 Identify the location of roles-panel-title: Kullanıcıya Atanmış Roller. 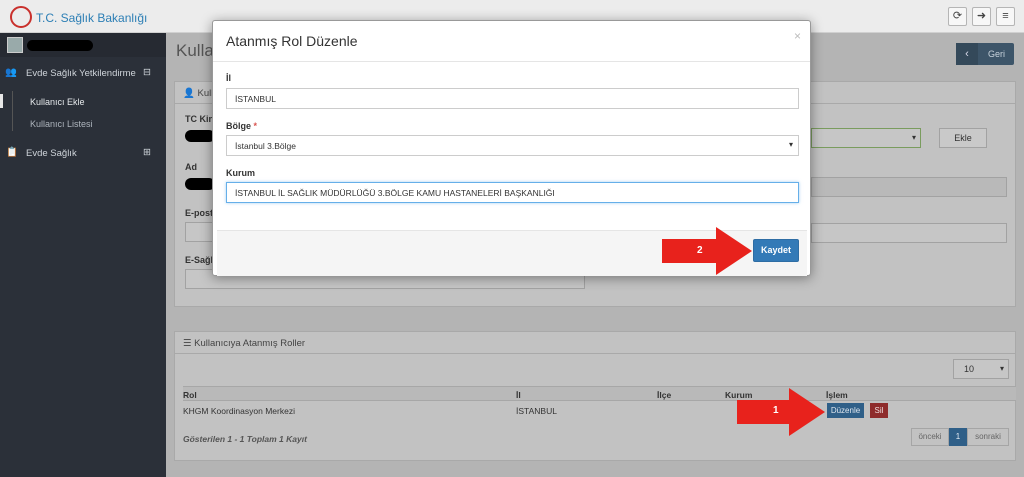
(250, 343).